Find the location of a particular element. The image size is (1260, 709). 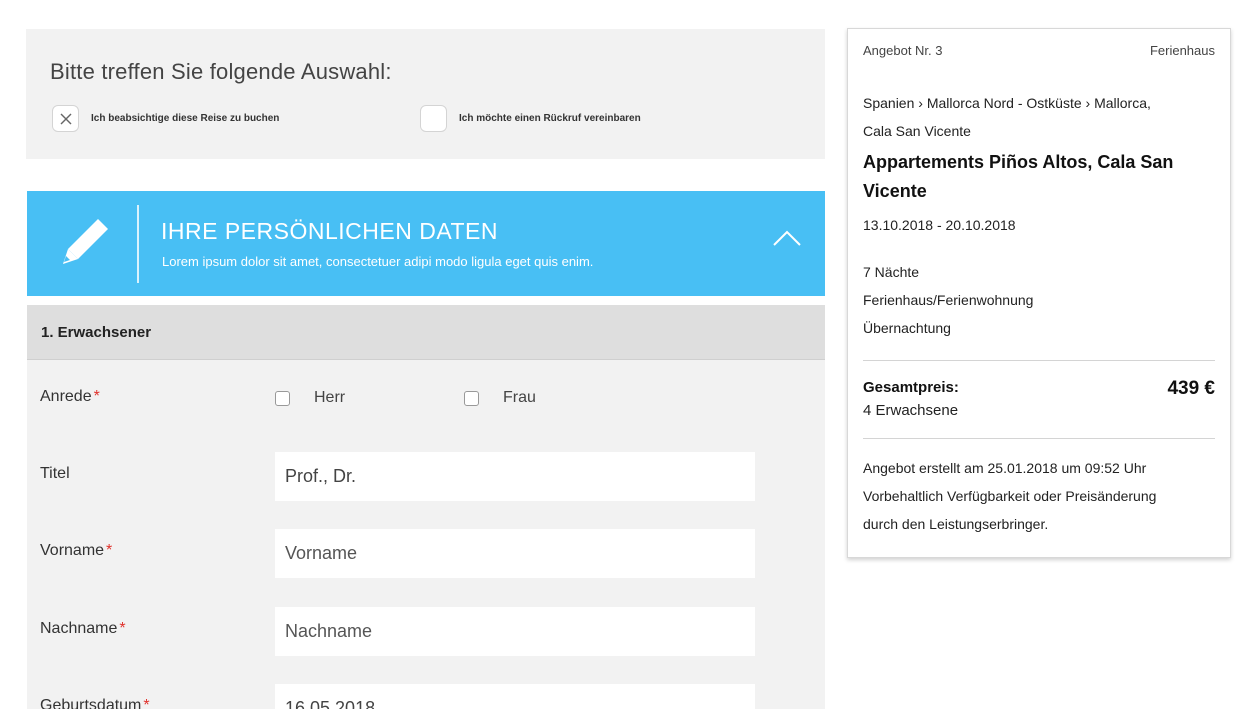

option-book-trip: Ich beabsichtige diese Reise zu buchen is located at coordinates (165, 118).